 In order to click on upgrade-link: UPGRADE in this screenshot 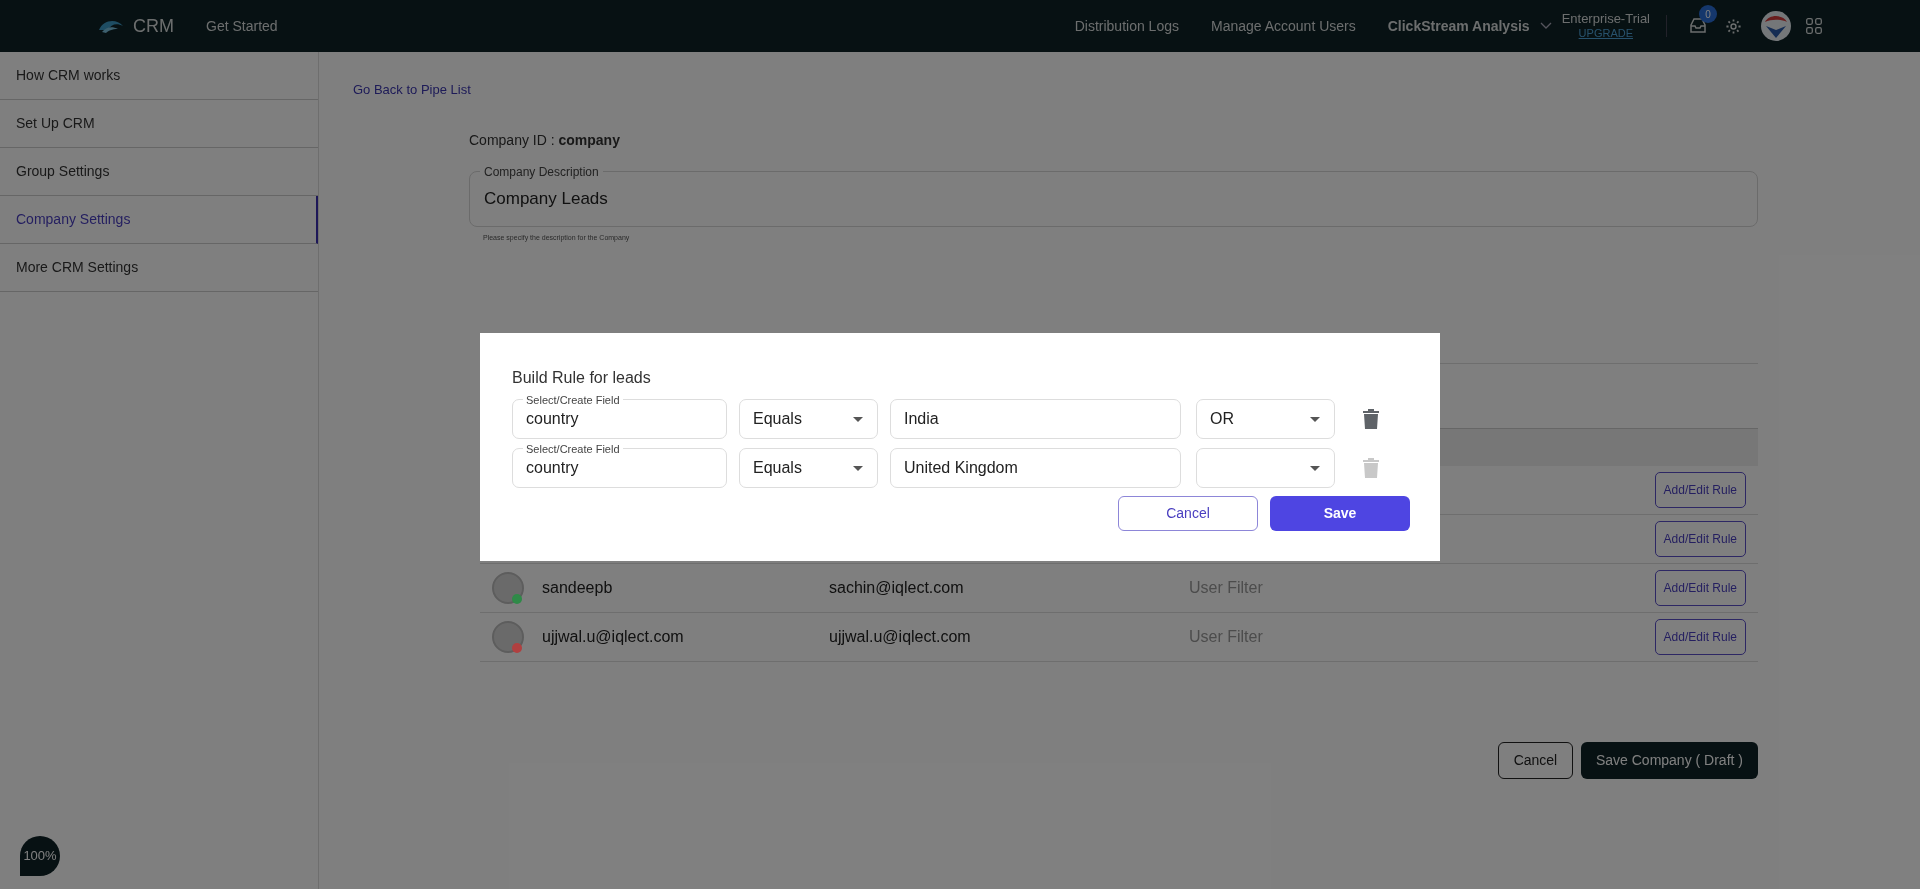, I will do `click(1605, 33)`.